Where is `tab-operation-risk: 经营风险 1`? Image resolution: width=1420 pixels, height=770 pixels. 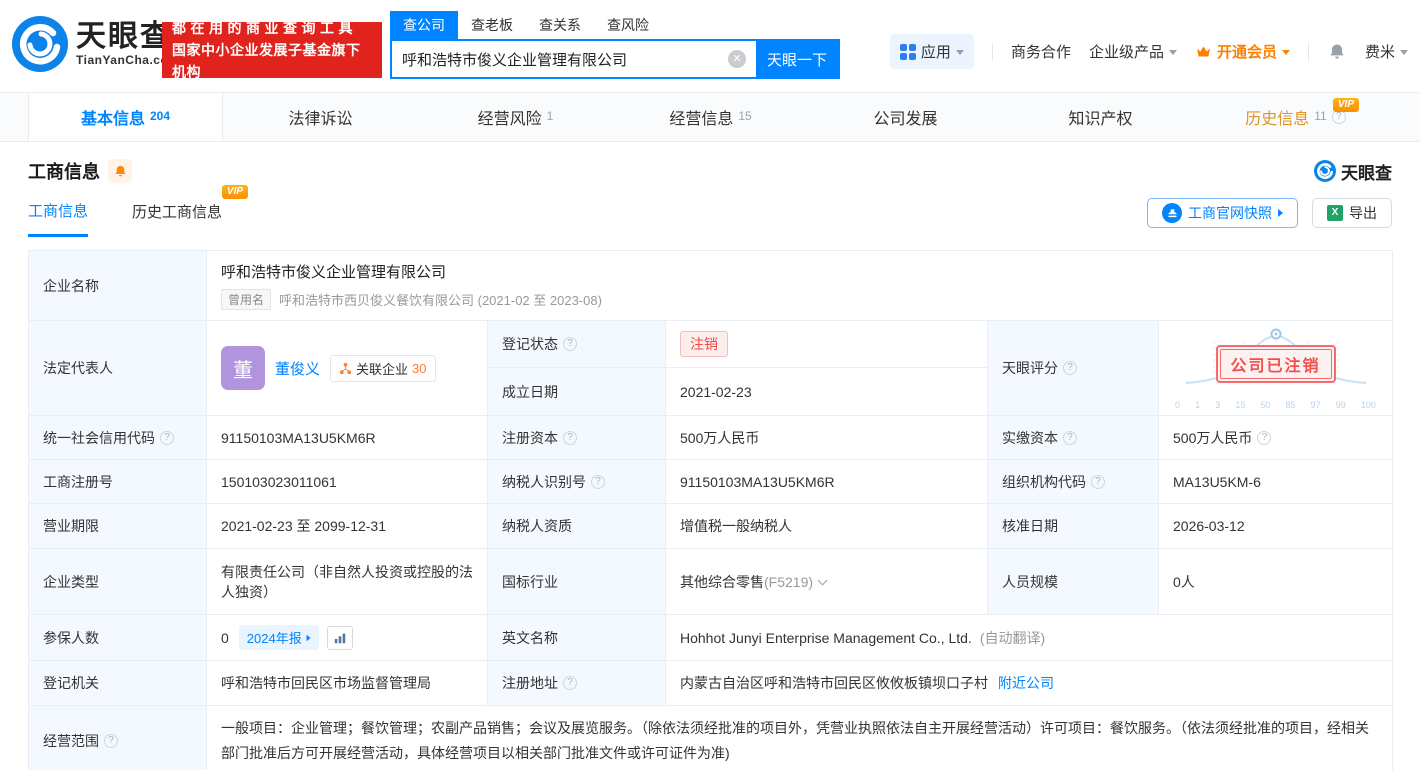
tab-operation-risk: 经营风险 1 is located at coordinates (515, 117).